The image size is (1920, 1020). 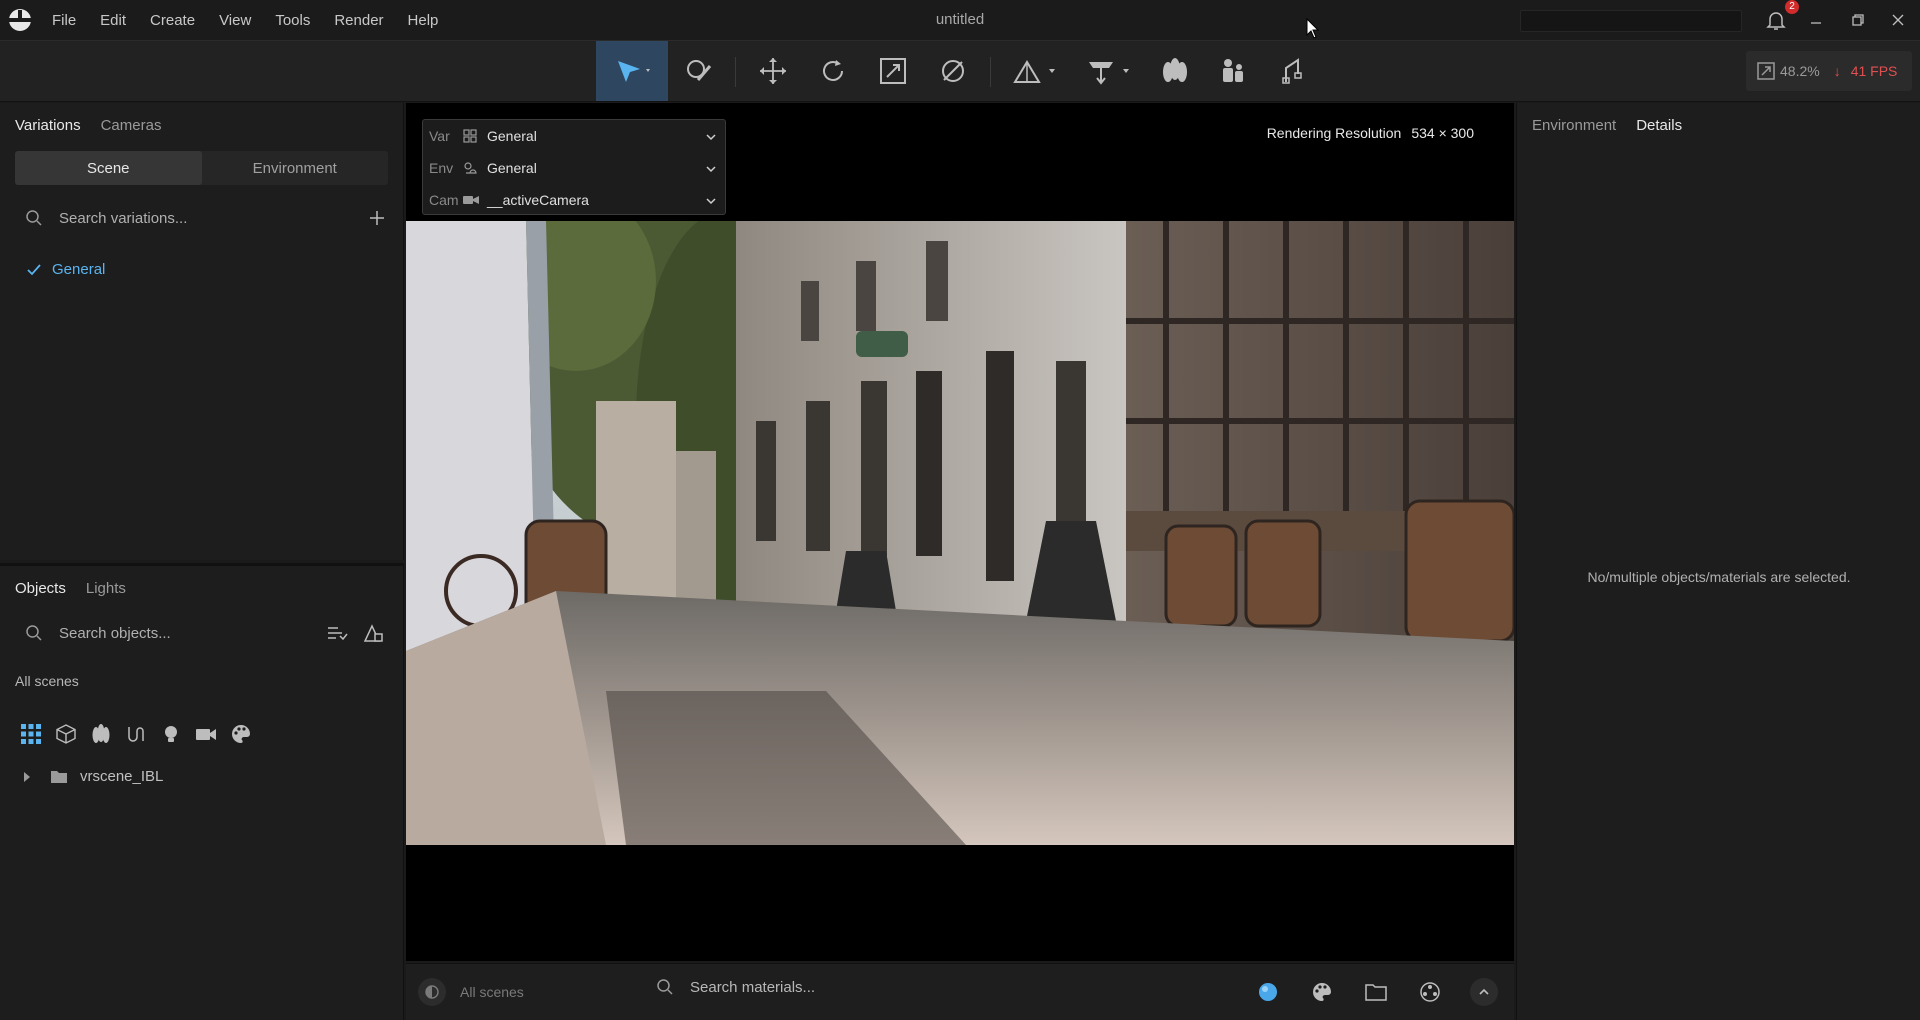 What do you see at coordinates (131, 125) in the screenshot?
I see `tab-cameras: Cameras` at bounding box center [131, 125].